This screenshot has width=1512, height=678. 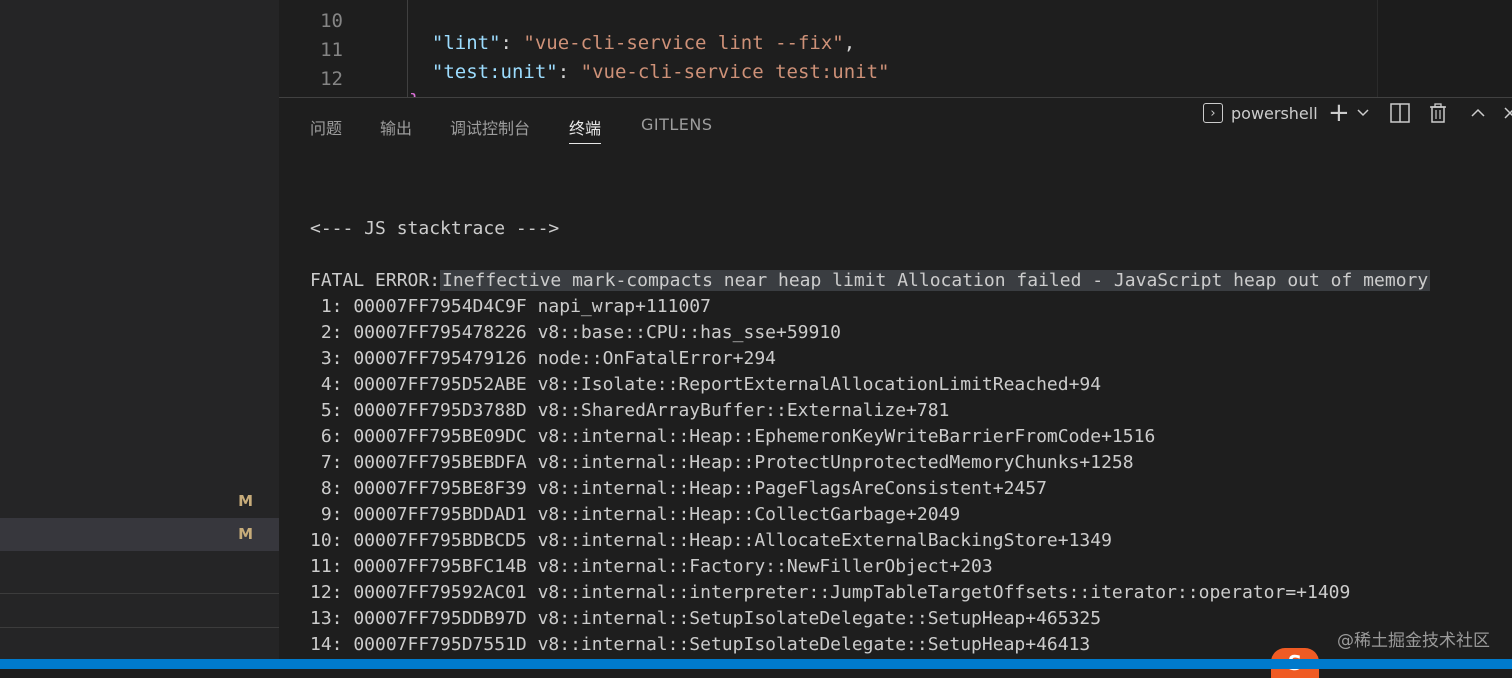 What do you see at coordinates (139, 534) in the screenshot?
I see `file-row-modified-selected: M` at bounding box center [139, 534].